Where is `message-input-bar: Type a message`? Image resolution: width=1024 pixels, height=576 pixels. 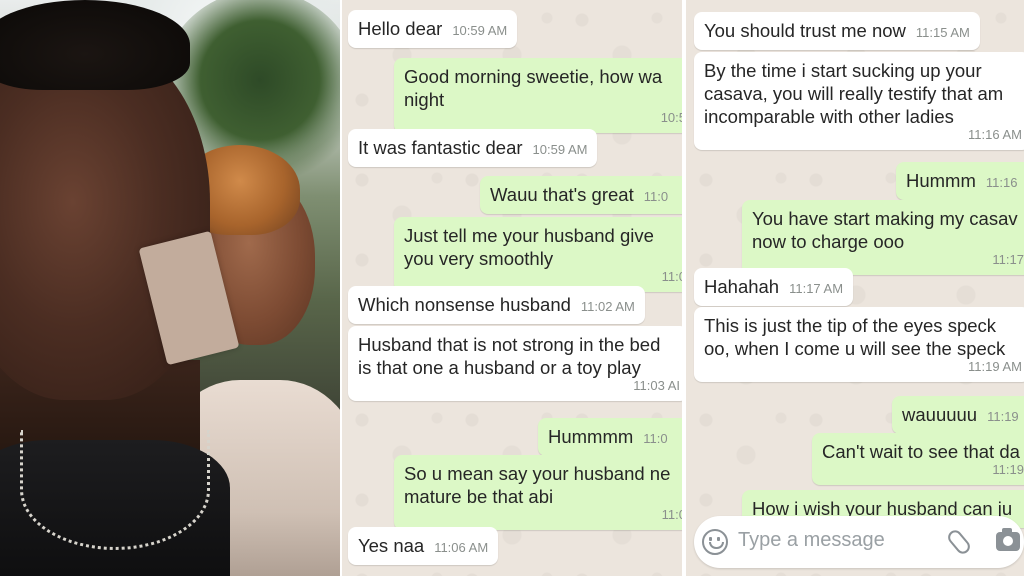
message-input-bar: Type a message is located at coordinates (859, 542).